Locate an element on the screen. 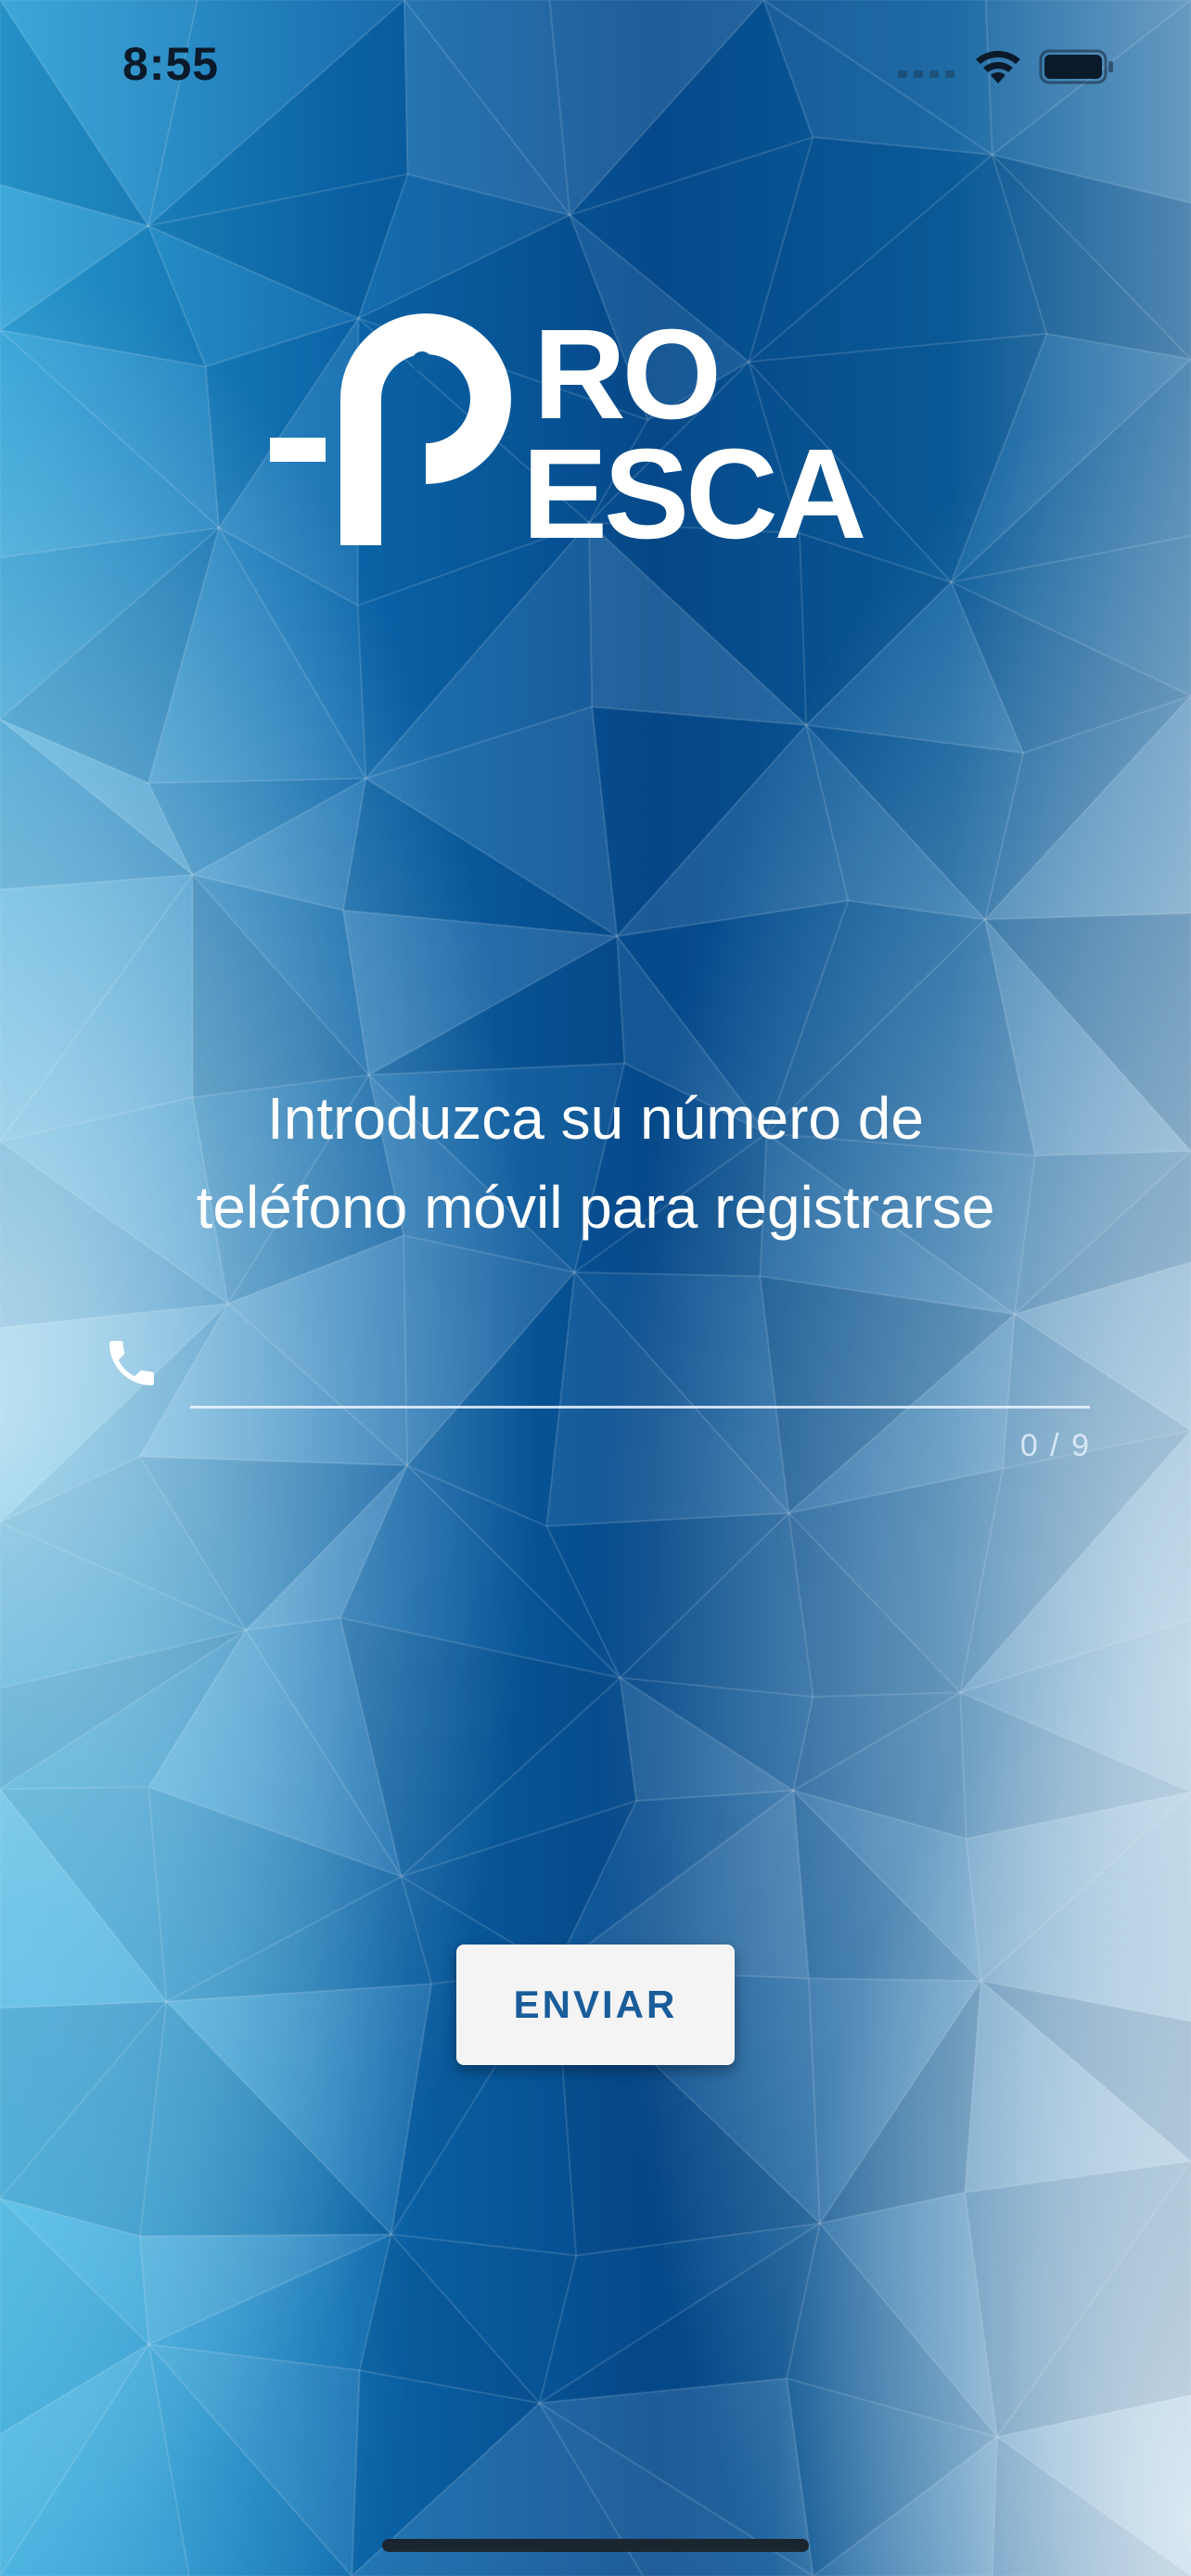 The height and width of the screenshot is (2576, 1191). input-underline is located at coordinates (640, 1407).